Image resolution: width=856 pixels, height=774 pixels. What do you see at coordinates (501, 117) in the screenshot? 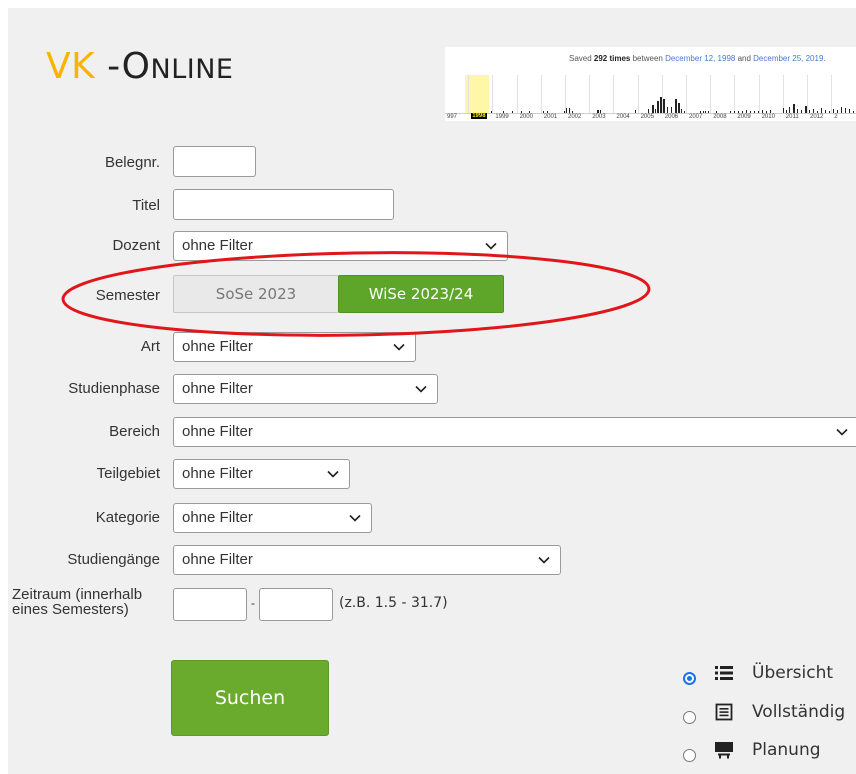
I see `wayback-year-label: 1999` at bounding box center [501, 117].